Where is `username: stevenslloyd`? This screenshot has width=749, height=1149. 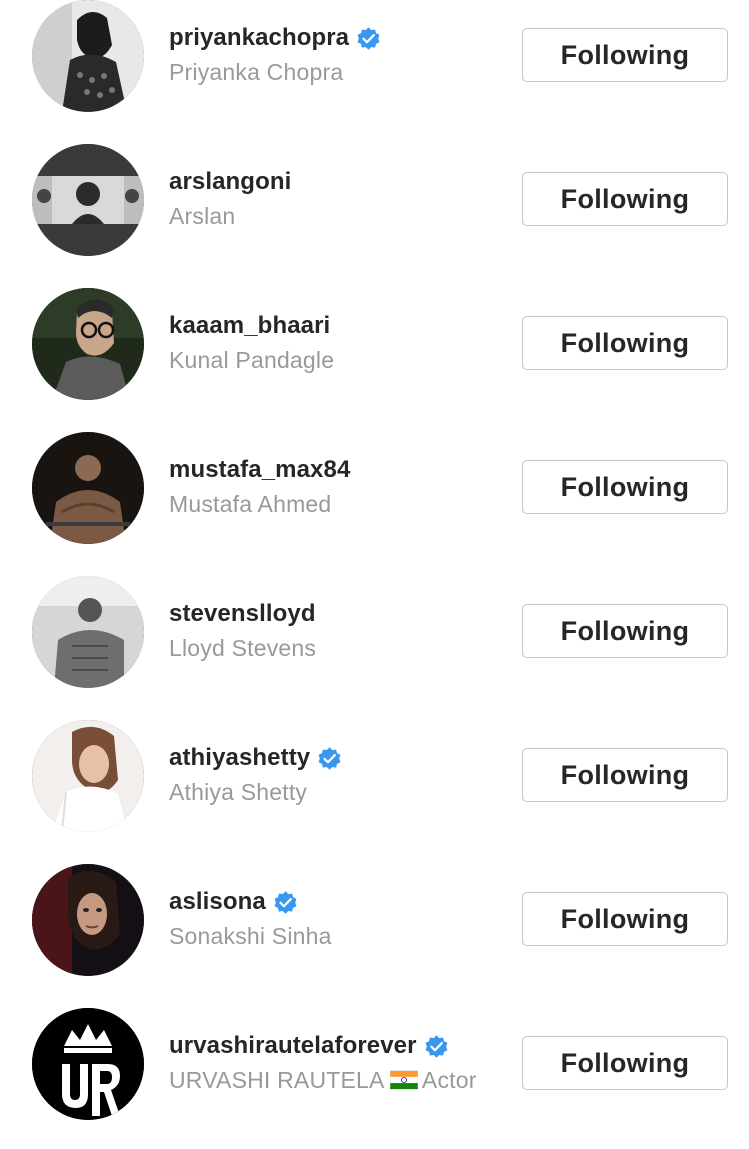
username: stevenslloyd is located at coordinates (242, 614).